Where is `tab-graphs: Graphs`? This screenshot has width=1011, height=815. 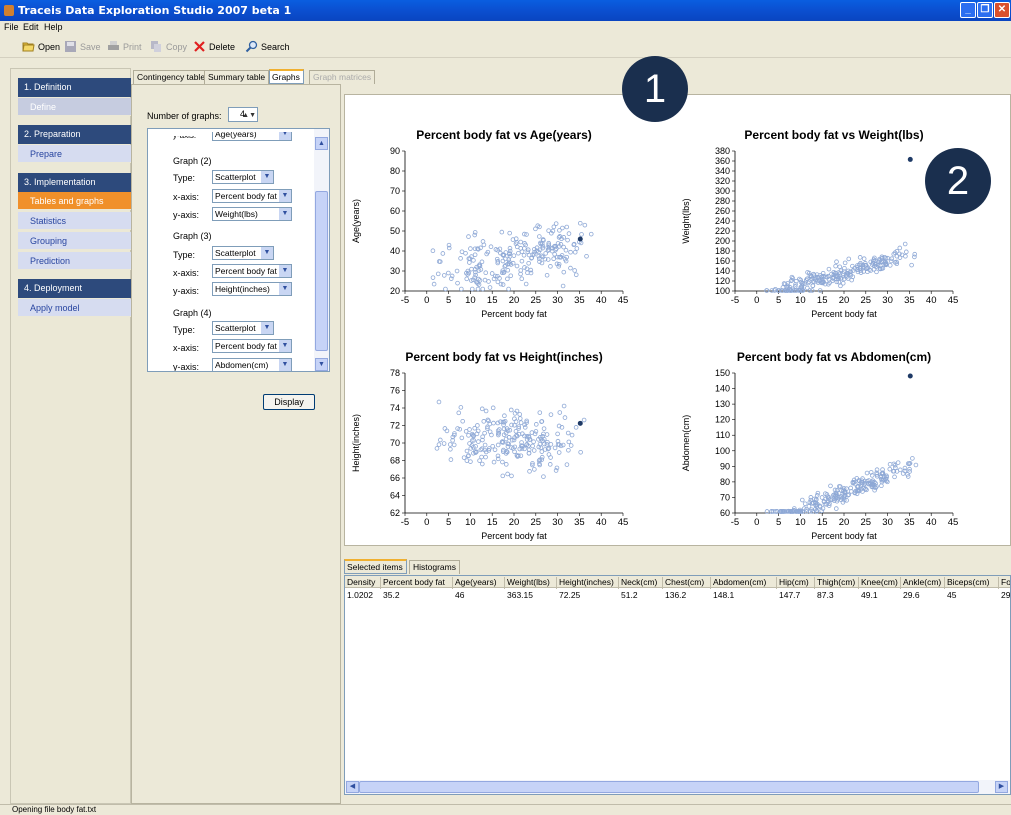
tab-graphs: Graphs is located at coordinates (286, 76).